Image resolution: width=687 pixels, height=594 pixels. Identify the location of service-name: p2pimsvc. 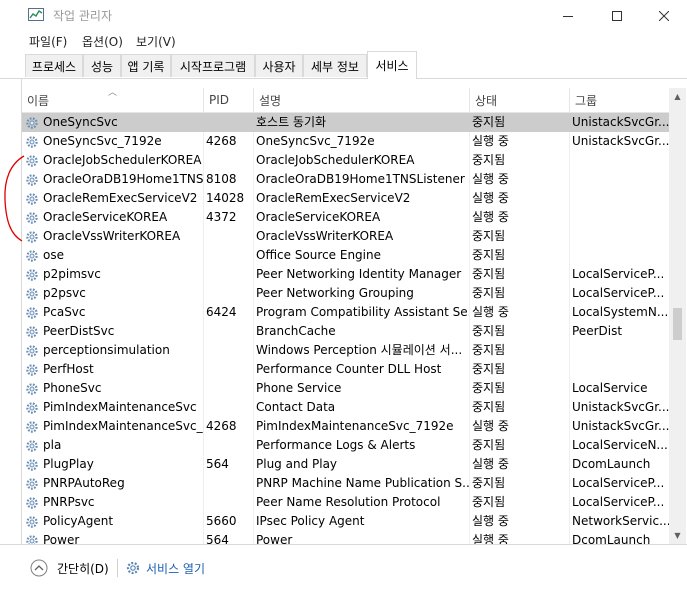
(72, 274).